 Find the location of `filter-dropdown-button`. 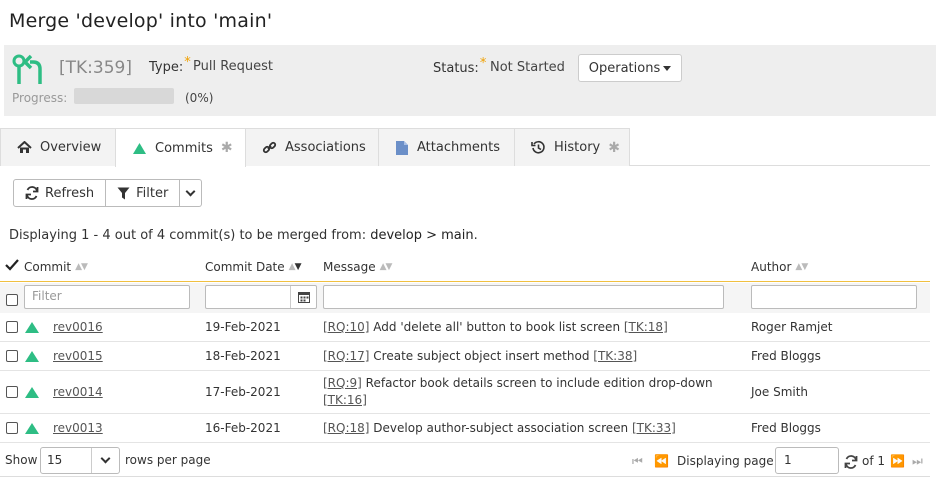

filter-dropdown-button is located at coordinates (191, 193).